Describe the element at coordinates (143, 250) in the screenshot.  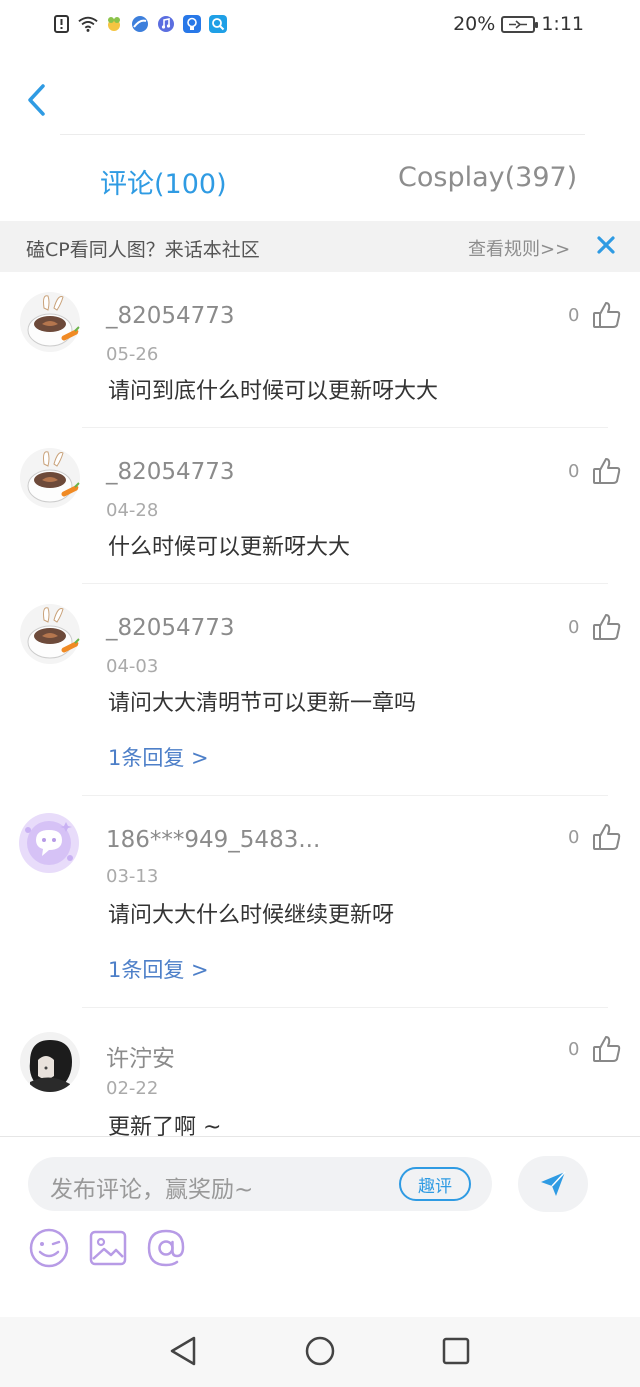
I see `notice-text: 磕CP看同人图？来话本社区` at that location.